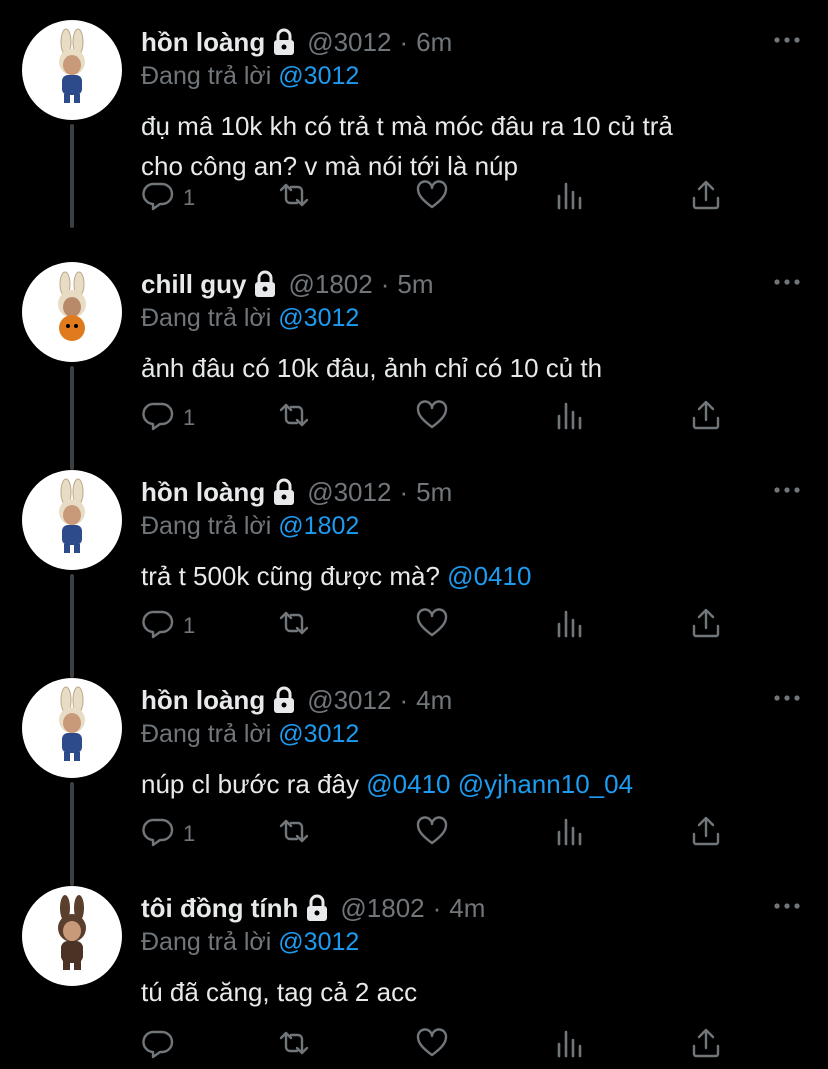 This screenshot has height=1069, width=828. I want to click on tweet-text-line: trả t 500k cũng được mà? @0410, so click(461, 576).